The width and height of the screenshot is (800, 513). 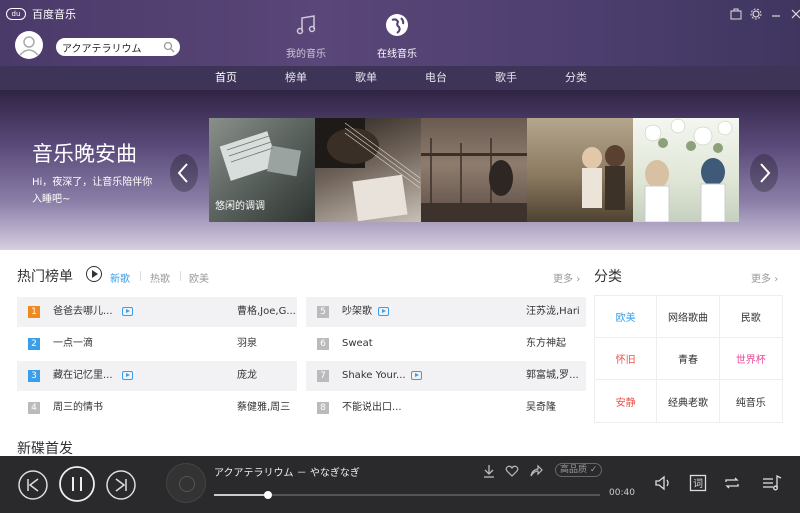 What do you see at coordinates (489, 471) in the screenshot?
I see `download-icon` at bounding box center [489, 471].